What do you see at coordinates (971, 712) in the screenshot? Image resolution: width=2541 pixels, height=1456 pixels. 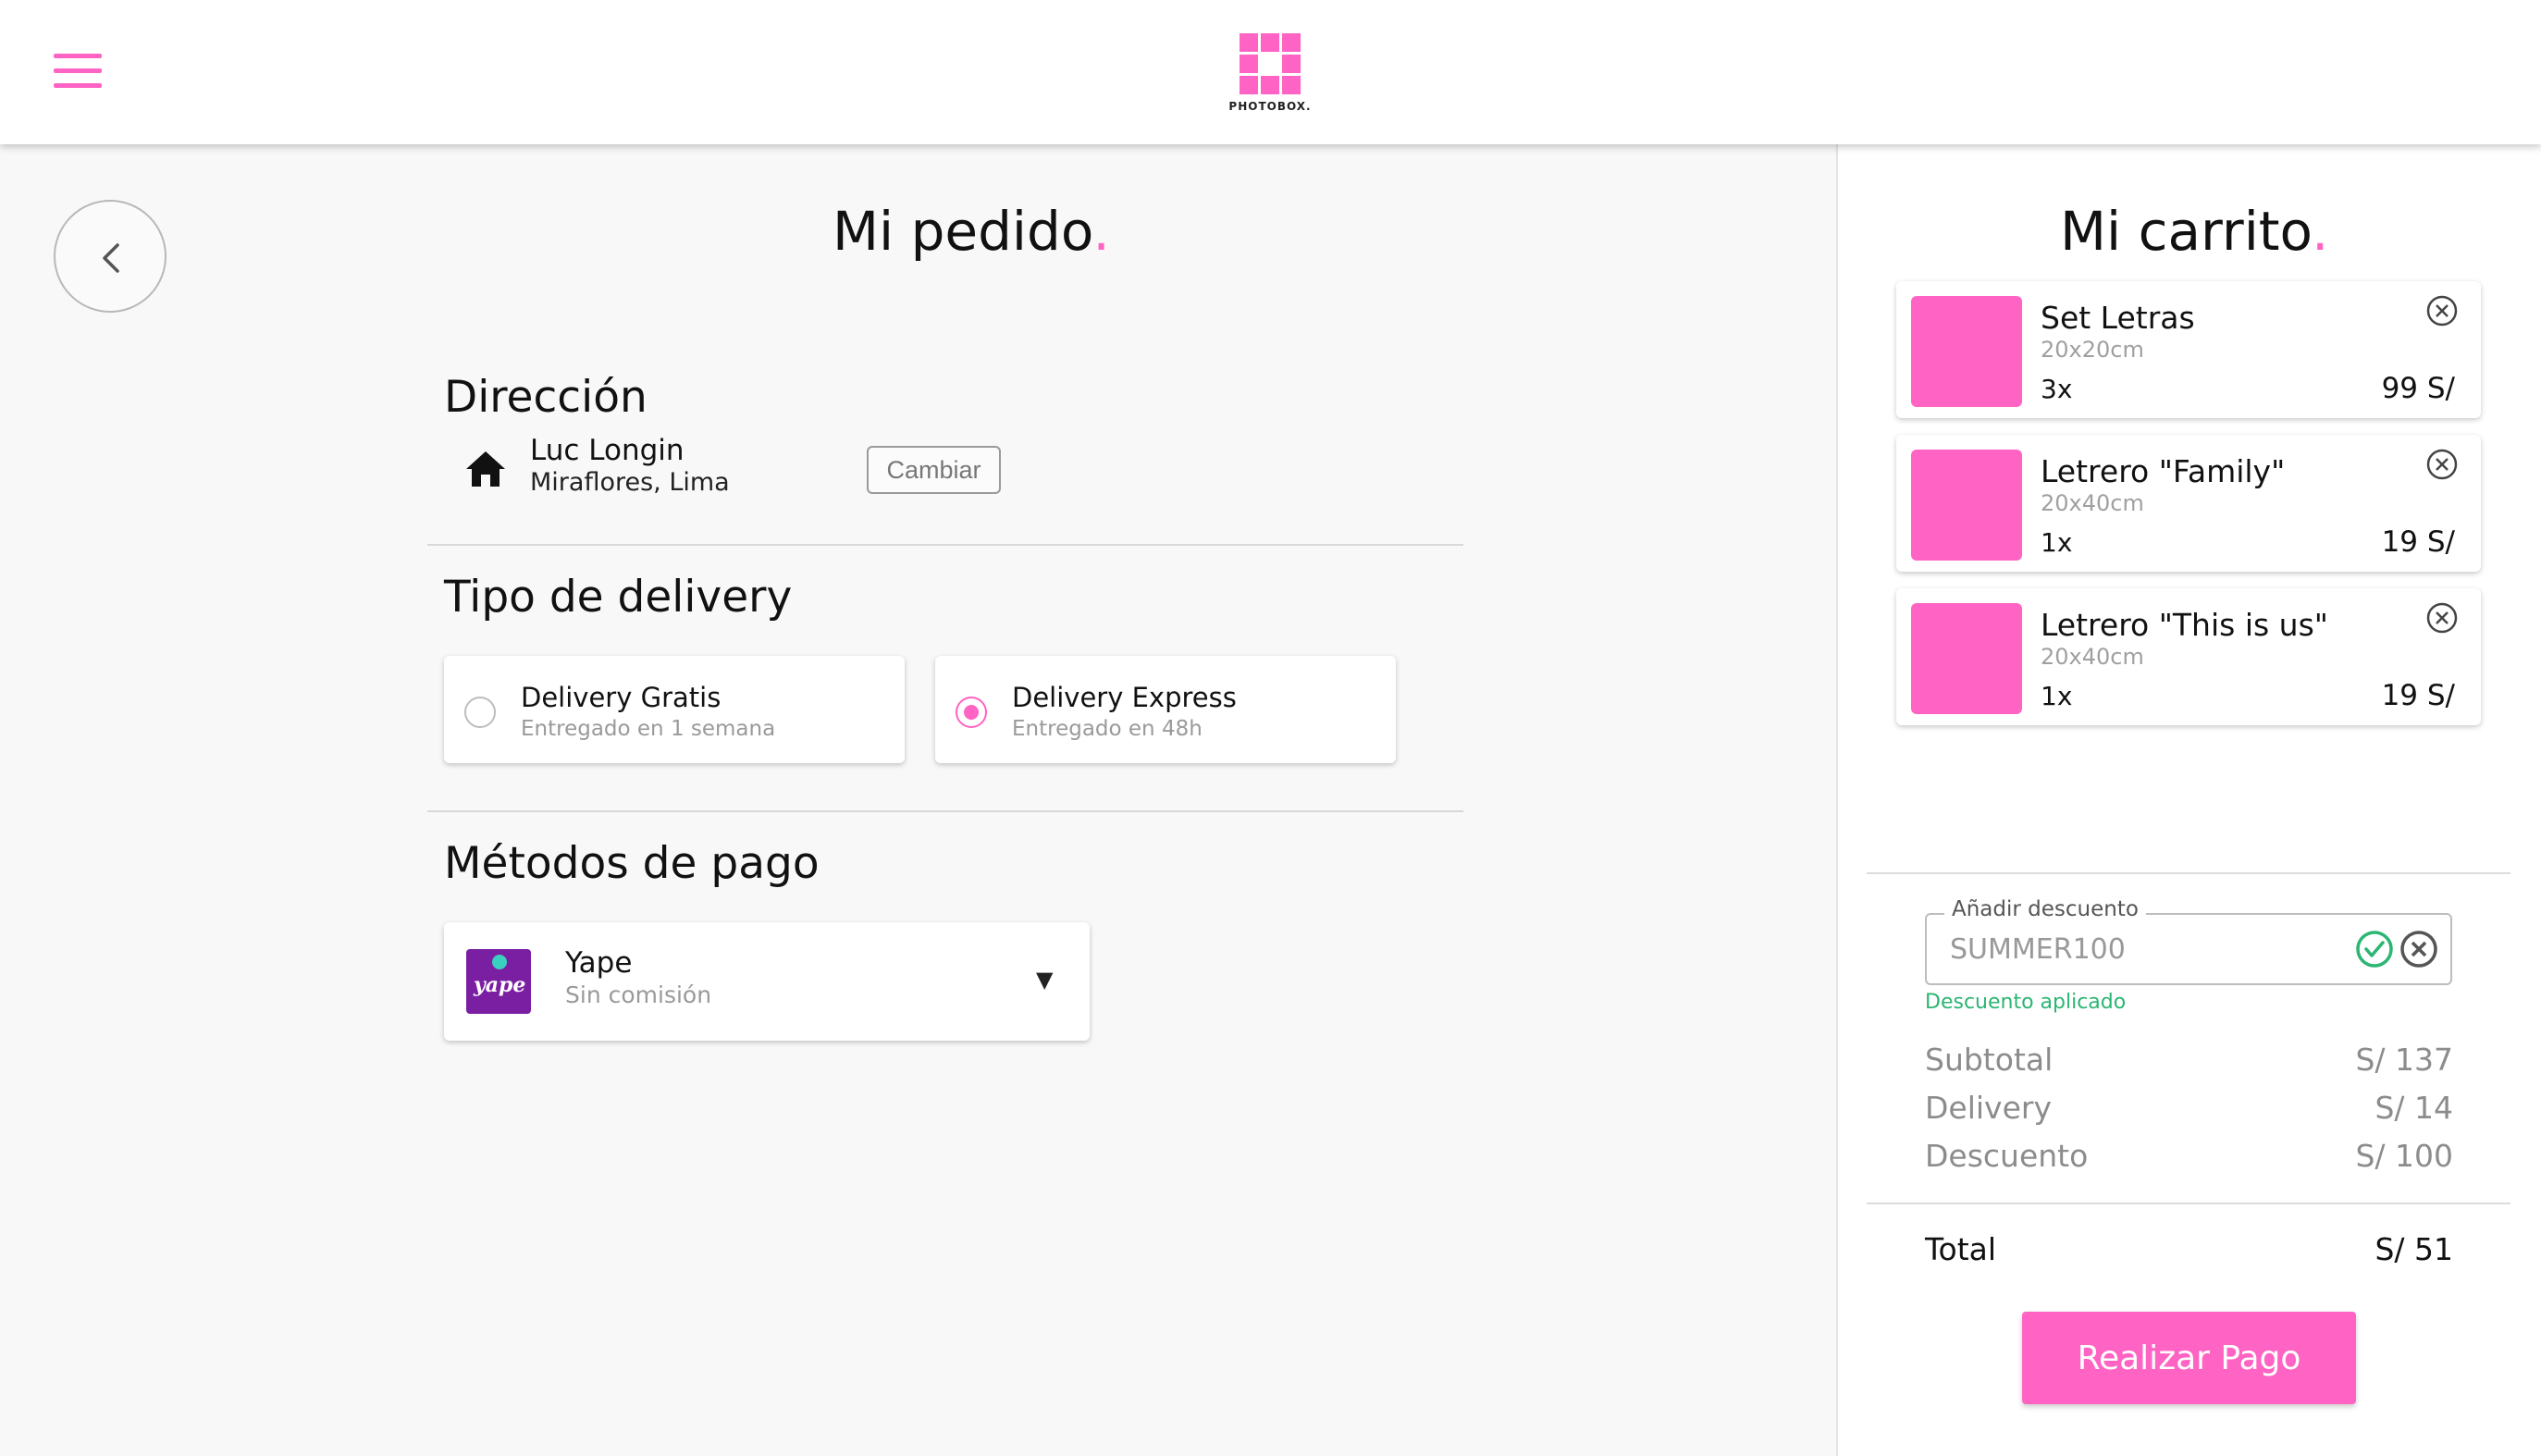 I see `radio-button-selected` at bounding box center [971, 712].